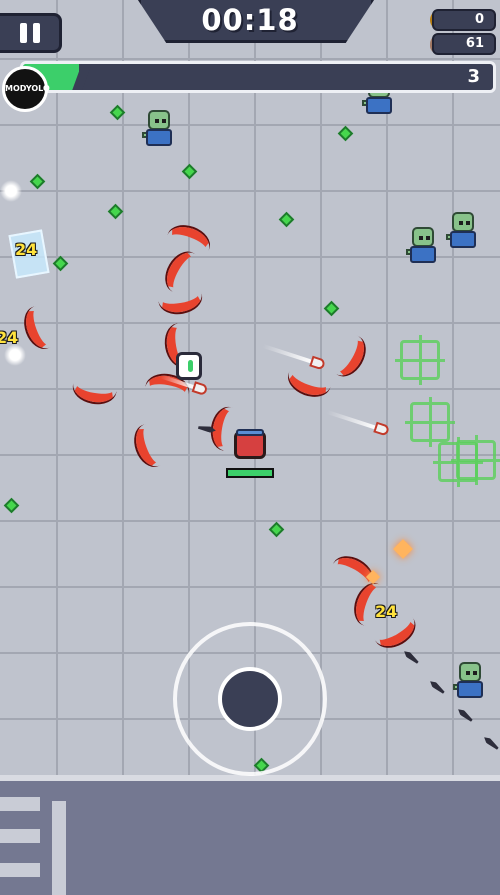 Image resolution: width=500 pixels, height=895 pixels. Describe the element at coordinates (250, 20) in the screenshot. I see `game-timer: 00:18` at that location.